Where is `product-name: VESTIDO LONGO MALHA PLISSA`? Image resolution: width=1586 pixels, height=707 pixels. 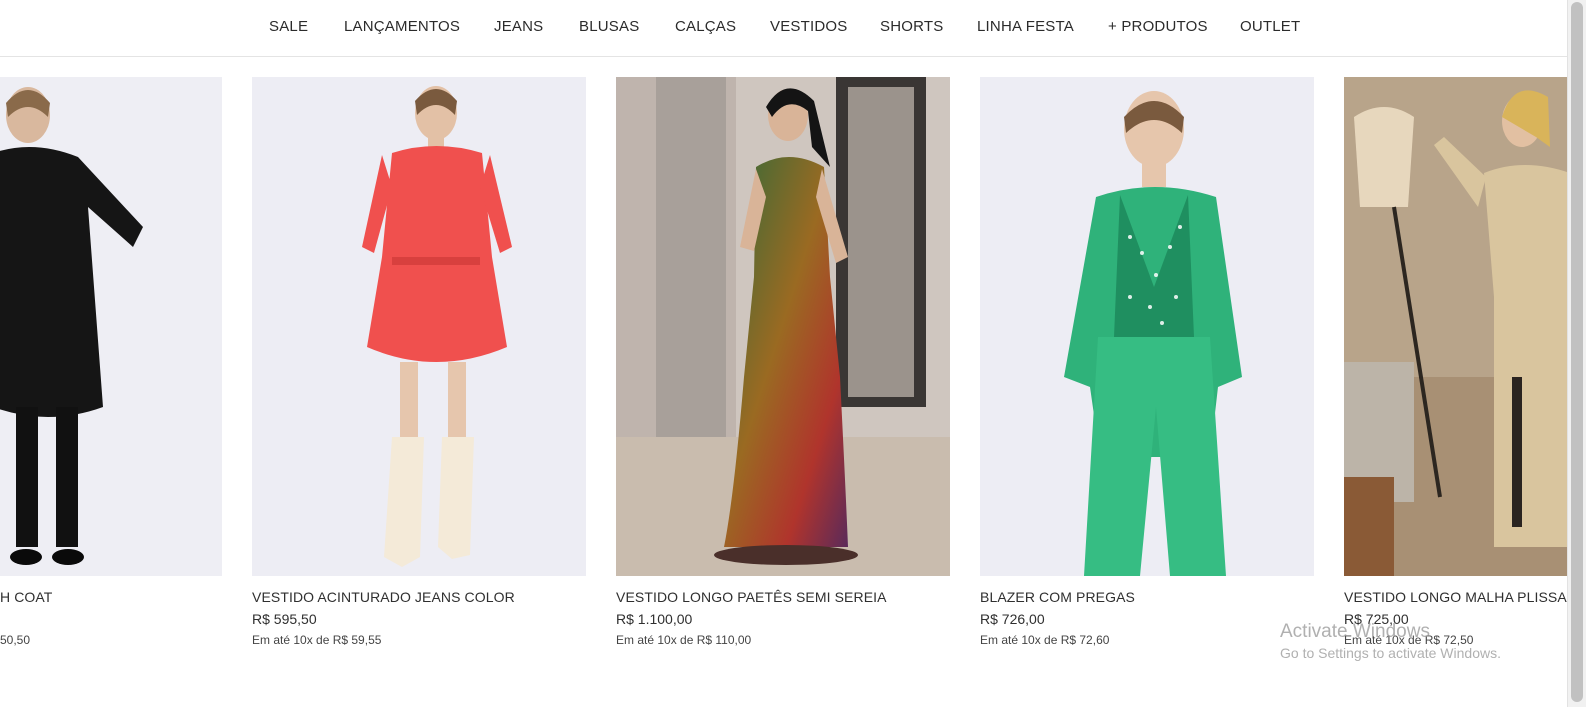 product-name: VESTIDO LONGO MALHA PLISSA is located at coordinates (1455, 597).